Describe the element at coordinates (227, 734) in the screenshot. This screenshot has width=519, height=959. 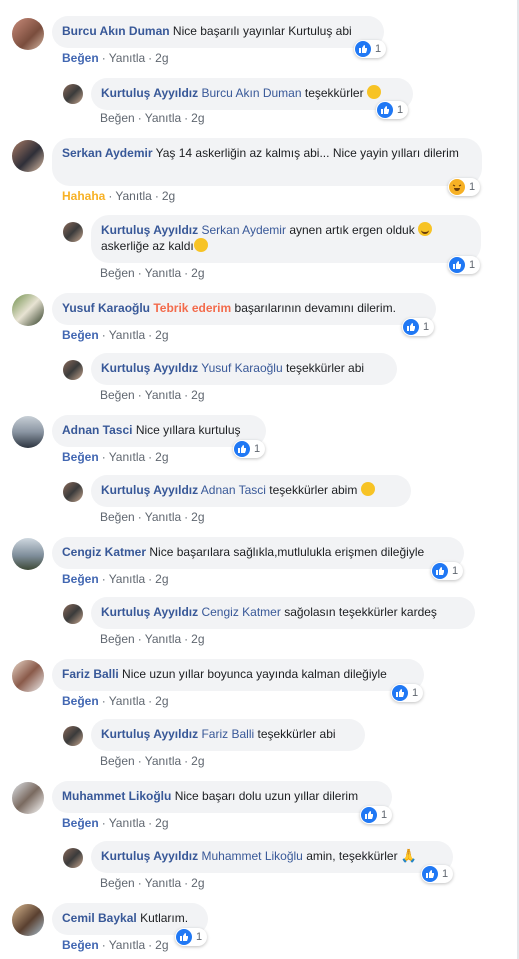
I see `mention-link: Fariz Balli` at that location.